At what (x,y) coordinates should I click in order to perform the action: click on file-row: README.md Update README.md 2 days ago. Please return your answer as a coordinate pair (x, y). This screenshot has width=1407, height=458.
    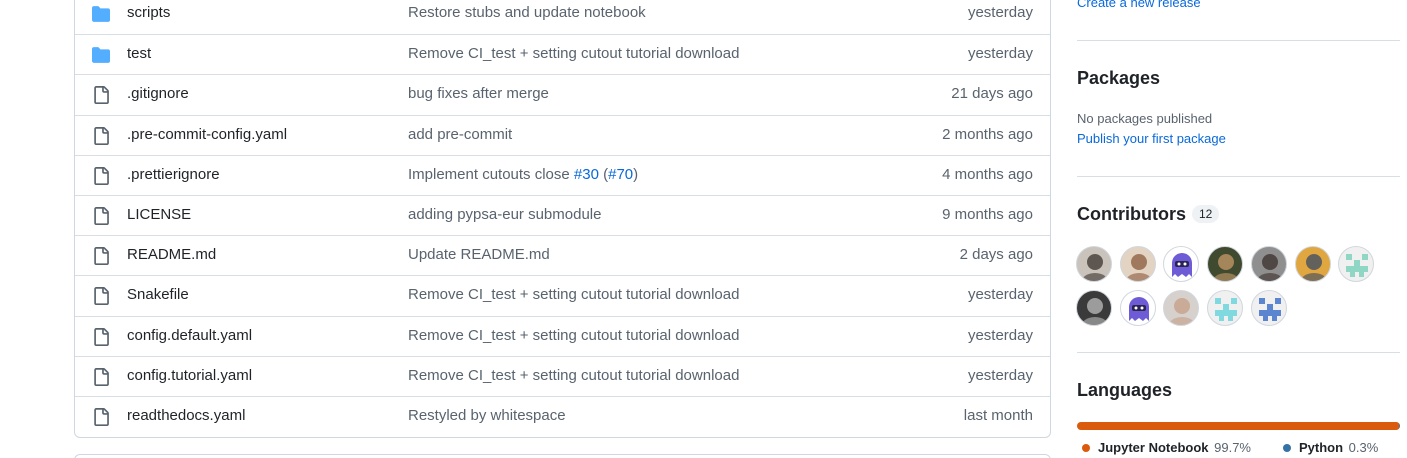
    Looking at the image, I should click on (562, 255).